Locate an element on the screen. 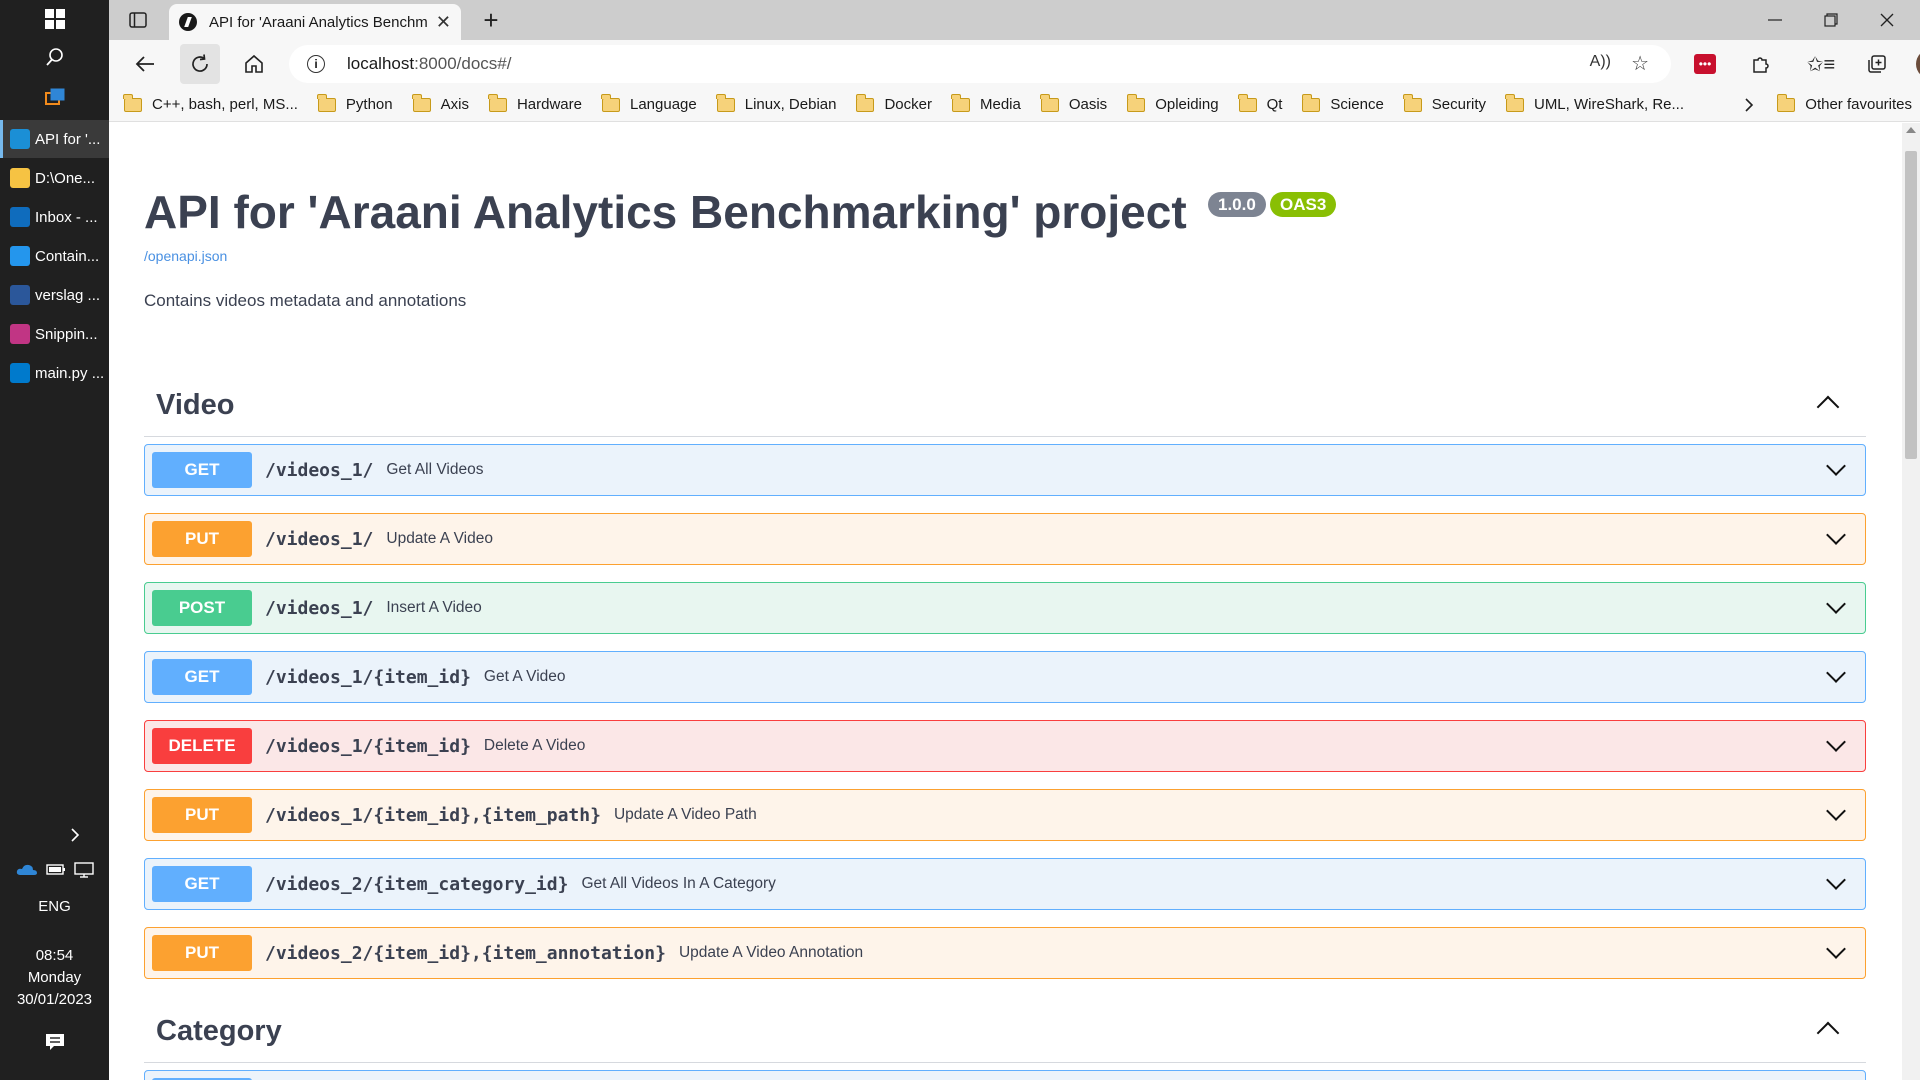  operation-summary: Delete A Video is located at coordinates (534, 745).